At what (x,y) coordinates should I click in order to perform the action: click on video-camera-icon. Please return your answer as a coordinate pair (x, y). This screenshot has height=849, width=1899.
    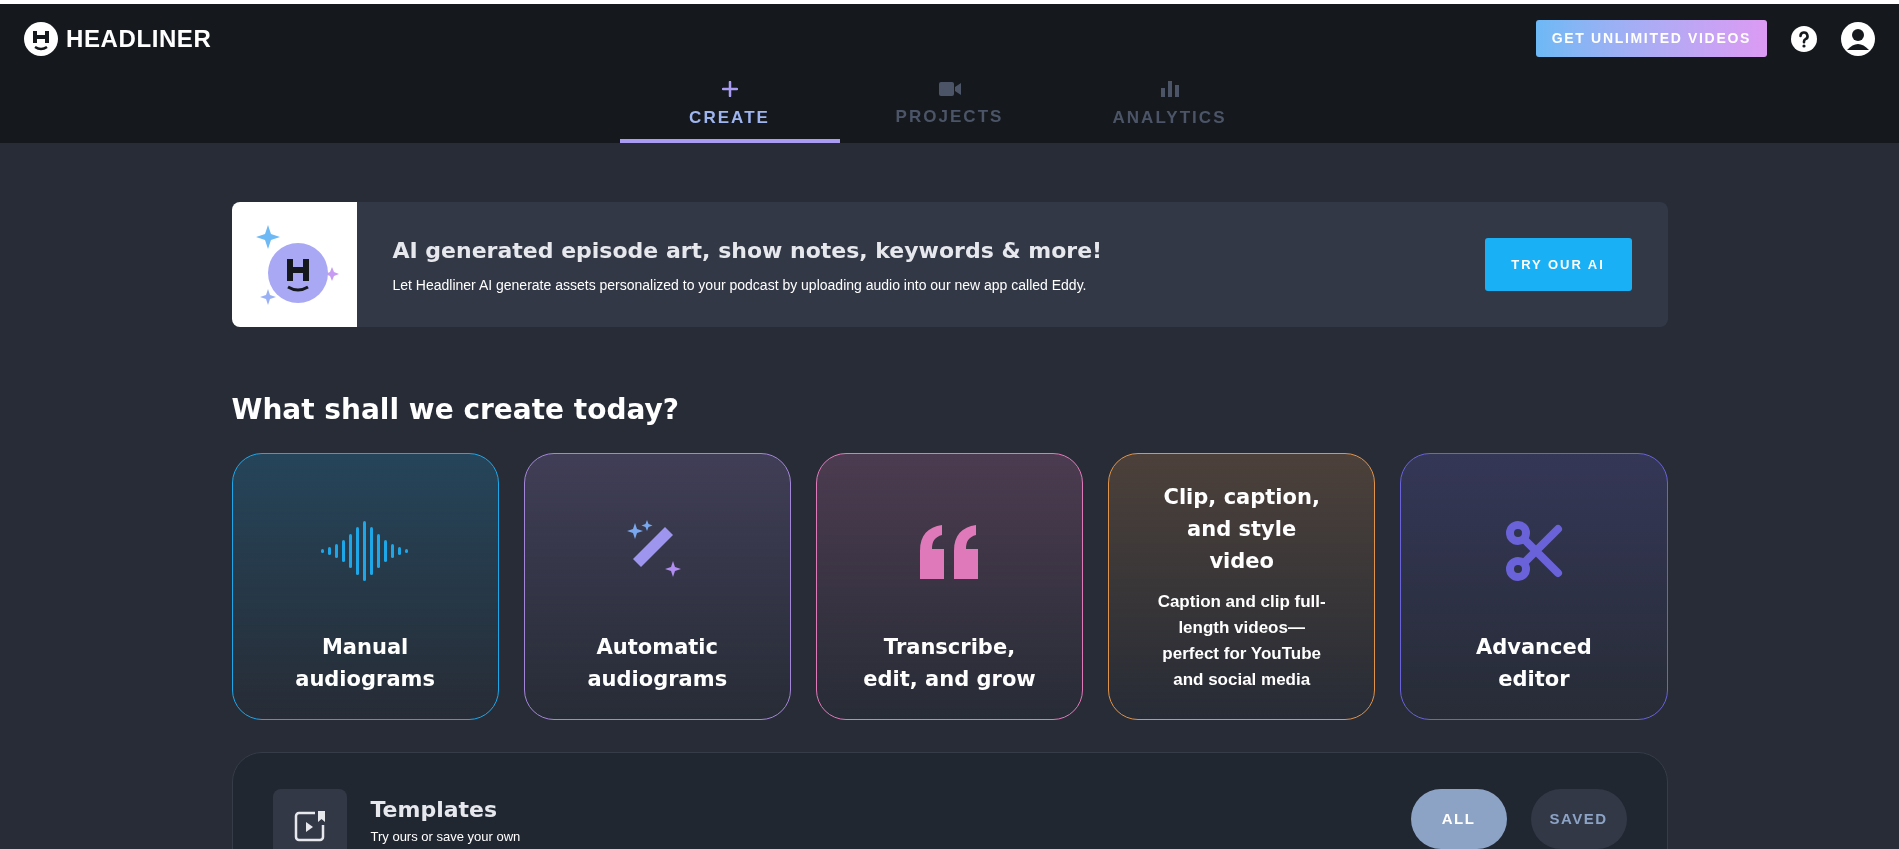
    Looking at the image, I should click on (949, 89).